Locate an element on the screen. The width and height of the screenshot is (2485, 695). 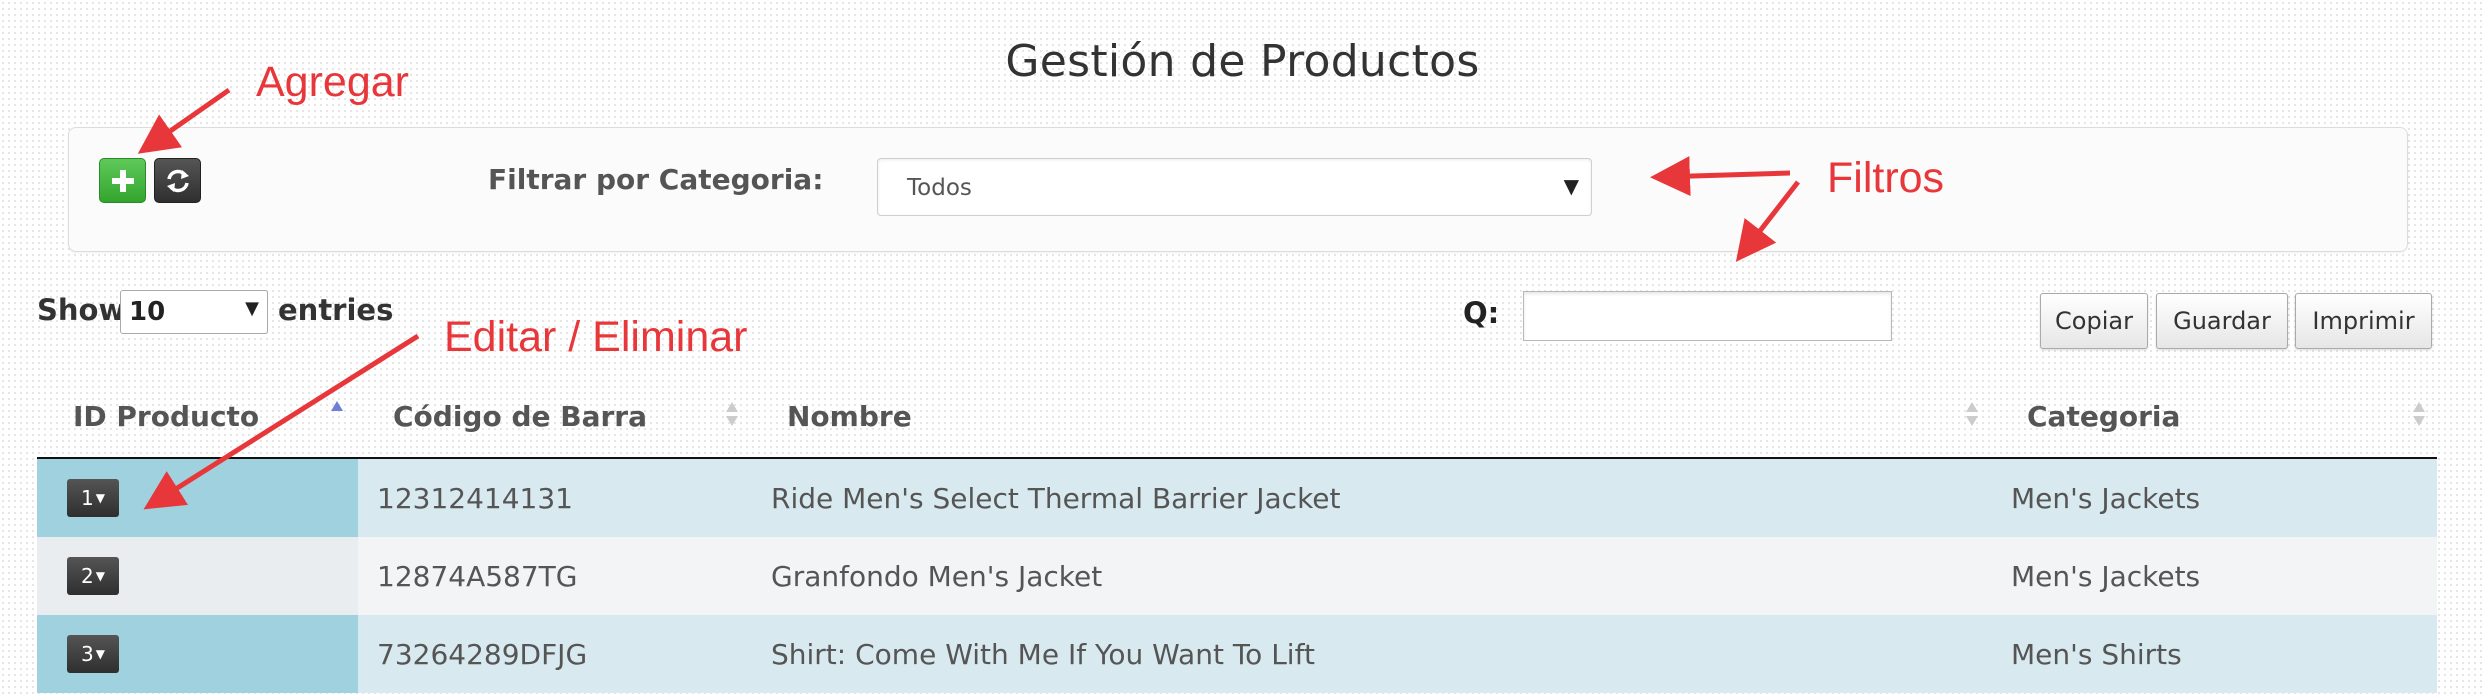
name-cell: Ride Men's Select Thermal Barrier Jacket is located at coordinates (1056, 498).